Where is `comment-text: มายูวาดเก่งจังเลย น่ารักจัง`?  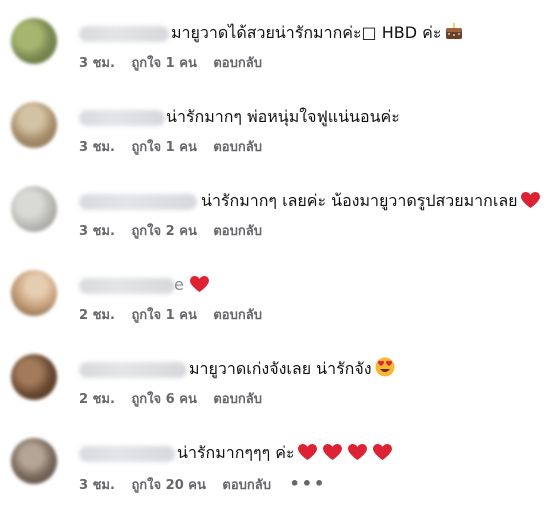 comment-text: มายูวาดเก่งจังเลย น่ารักจัง is located at coordinates (292, 370).